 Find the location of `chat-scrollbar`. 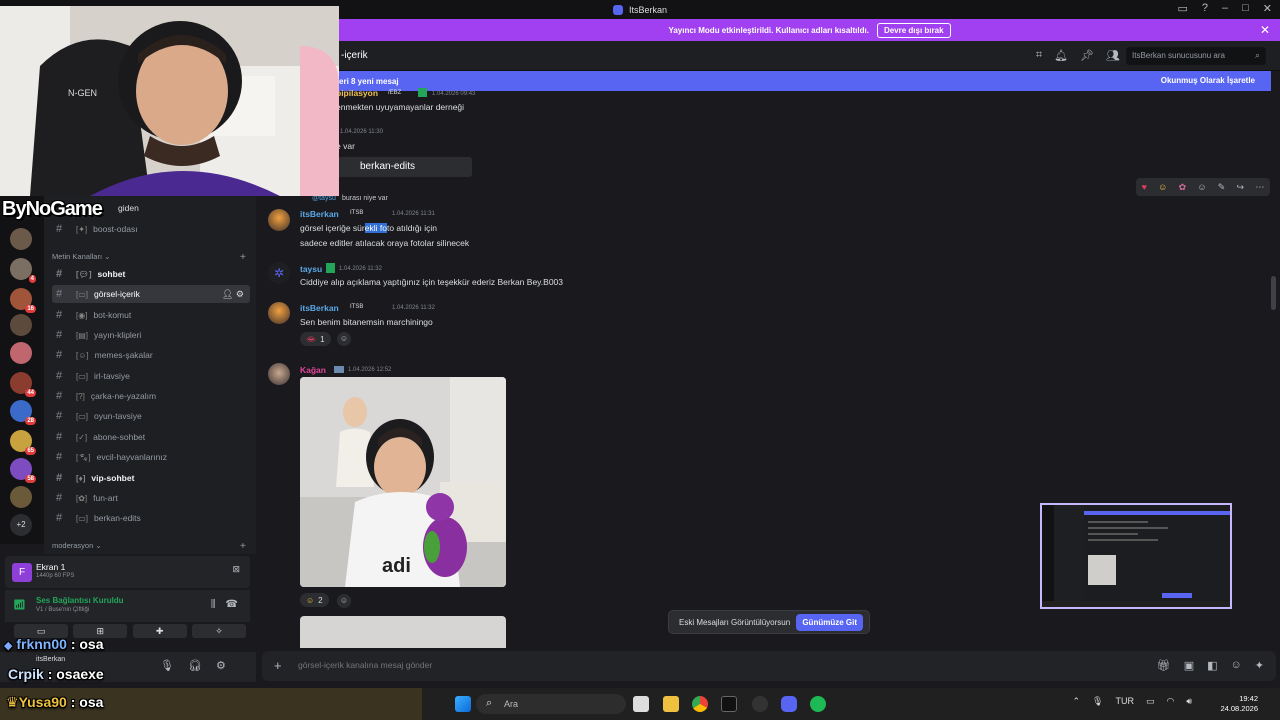

chat-scrollbar is located at coordinates (1273, 293).